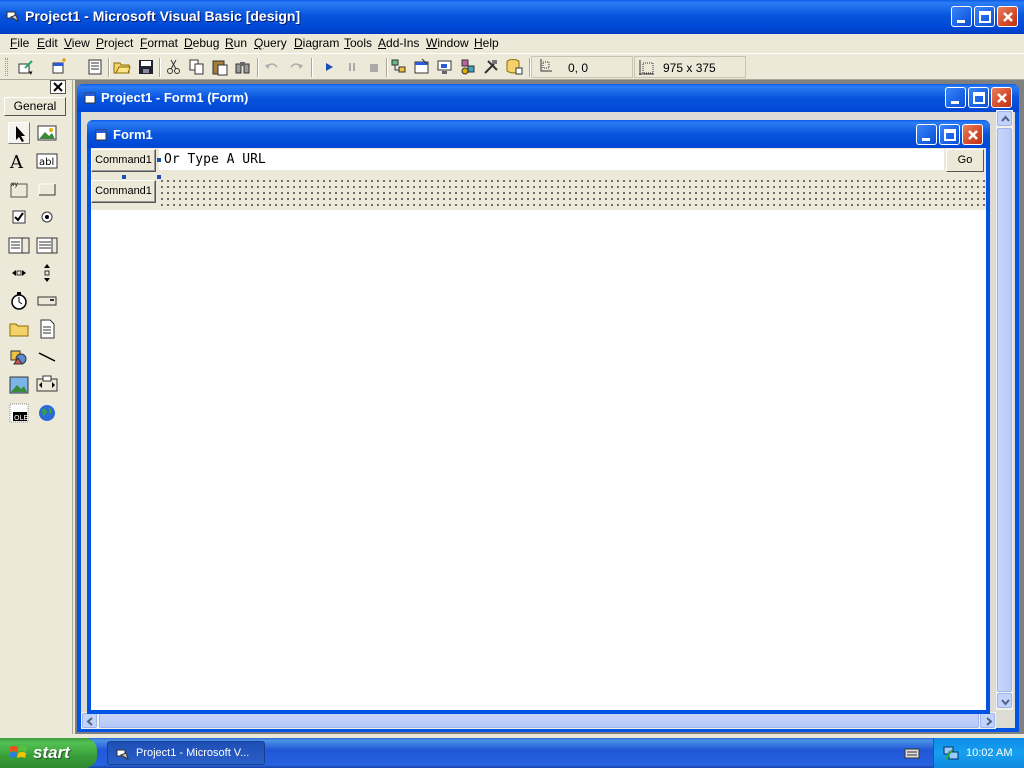 The height and width of the screenshot is (768, 1024). I want to click on maximize-button, so click(984, 16).